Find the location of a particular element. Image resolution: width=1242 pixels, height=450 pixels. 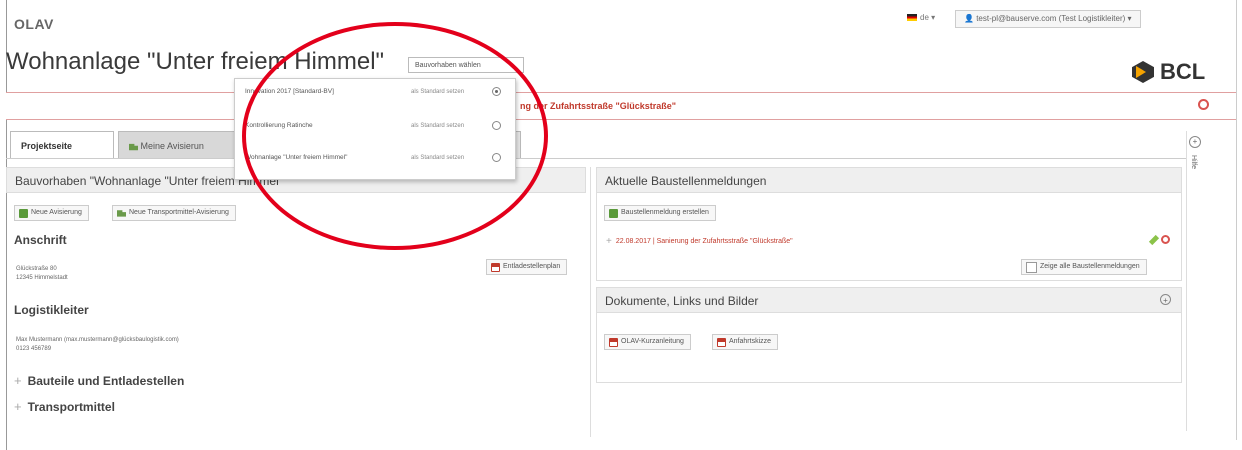

button-label: Zeige alle Baustellenmeldungen is located at coordinates (1090, 266).